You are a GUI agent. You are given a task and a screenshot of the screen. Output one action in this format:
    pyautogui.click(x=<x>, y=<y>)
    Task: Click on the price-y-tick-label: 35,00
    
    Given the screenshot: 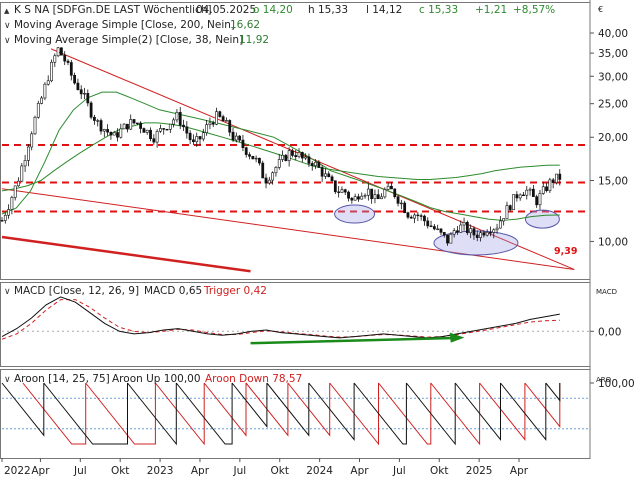 What is the action you would take?
    pyautogui.click(x=613, y=54)
    